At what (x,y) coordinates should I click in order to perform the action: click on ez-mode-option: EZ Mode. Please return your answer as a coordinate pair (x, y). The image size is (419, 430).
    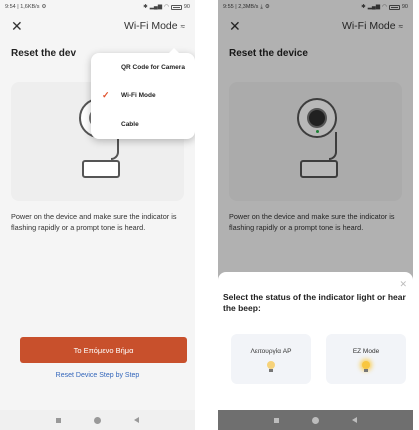
    Looking at the image, I should click on (366, 359).